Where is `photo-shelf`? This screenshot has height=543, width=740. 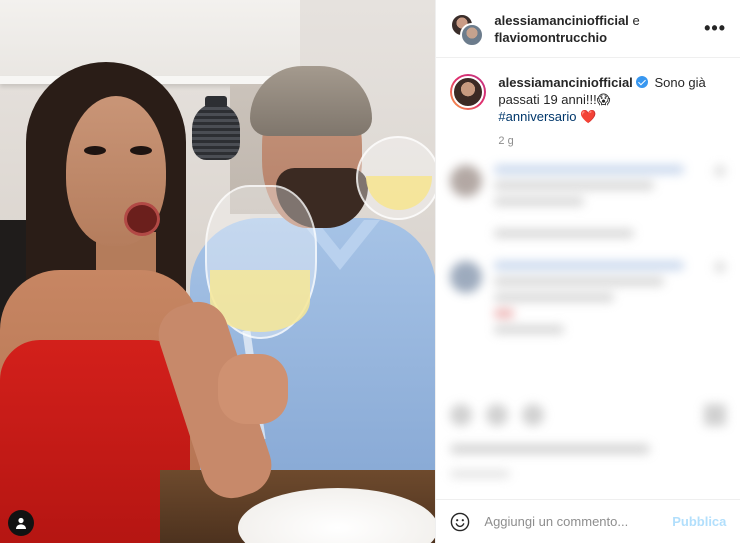
photo-shelf is located at coordinates (150, 40).